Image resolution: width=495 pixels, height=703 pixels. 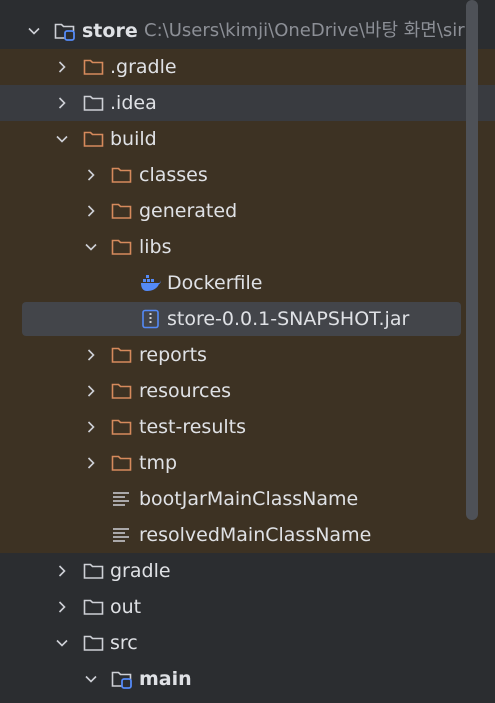 What do you see at coordinates (247, 427) in the screenshot?
I see `tree-row-test-results: test-results` at bounding box center [247, 427].